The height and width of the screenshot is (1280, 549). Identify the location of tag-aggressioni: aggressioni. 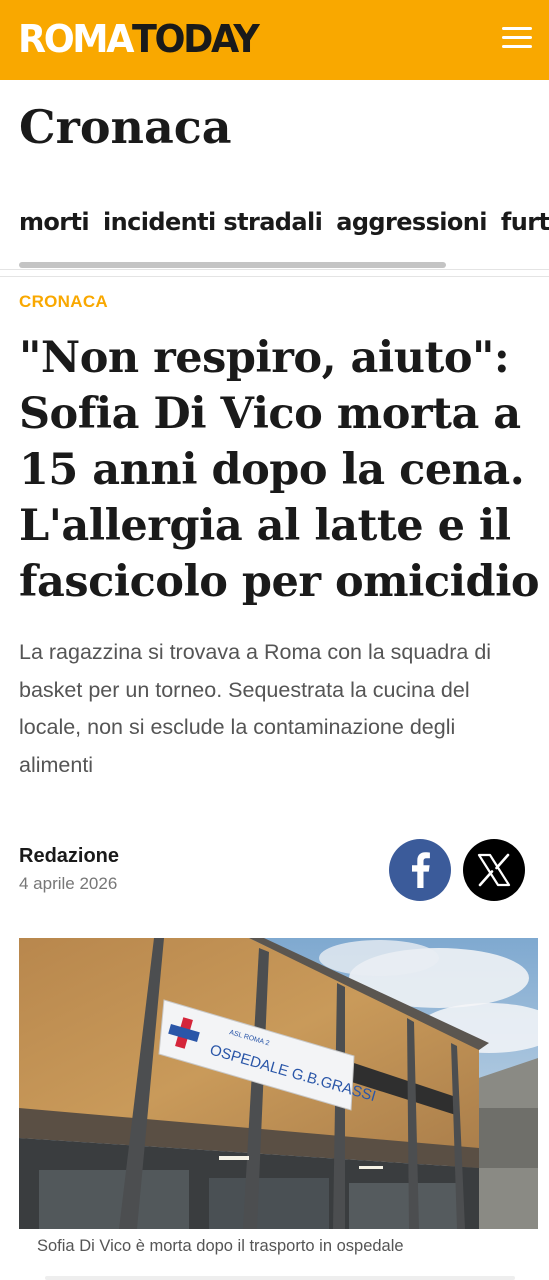
(411, 222).